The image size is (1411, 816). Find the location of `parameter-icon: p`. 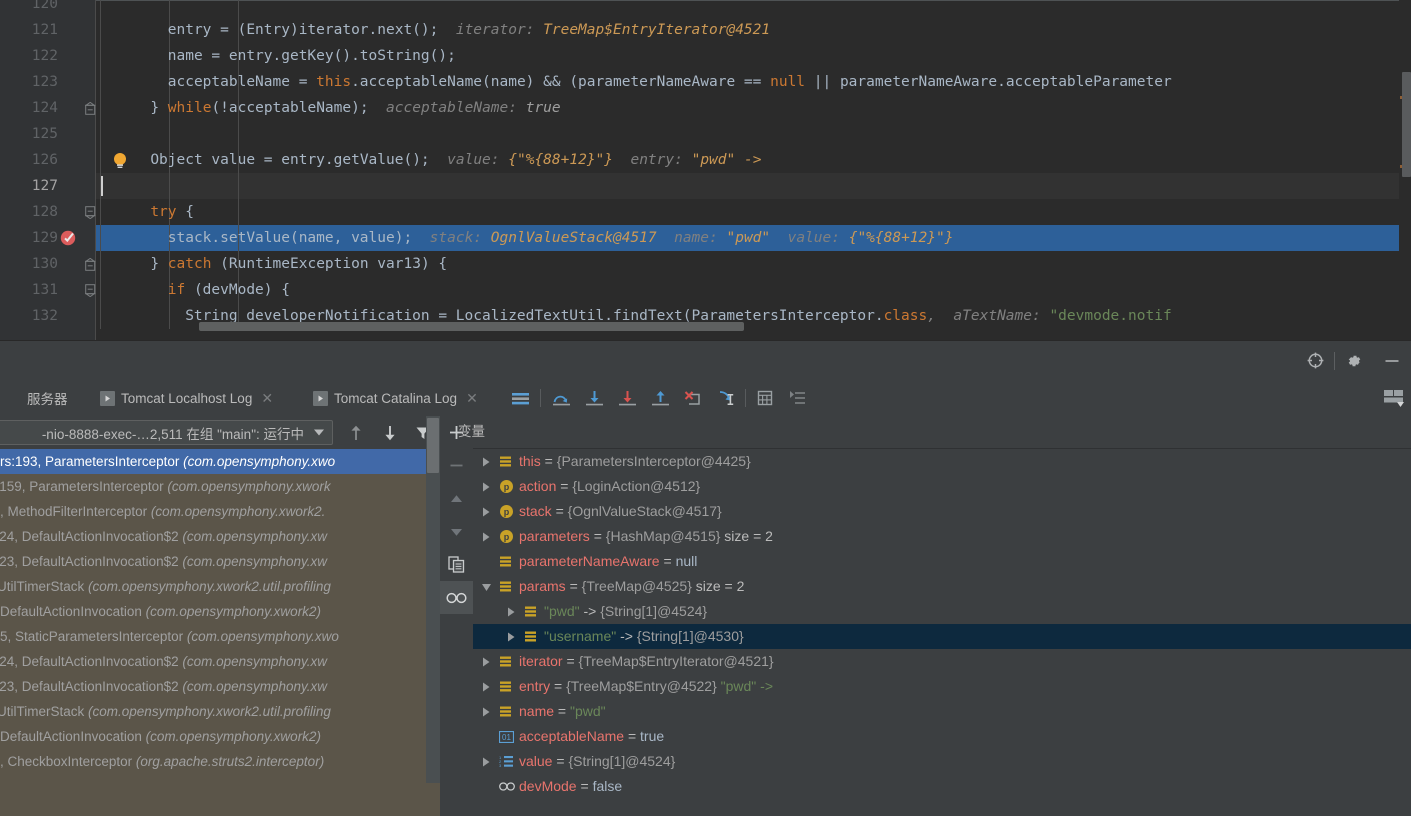

parameter-icon: p is located at coordinates (507, 511).